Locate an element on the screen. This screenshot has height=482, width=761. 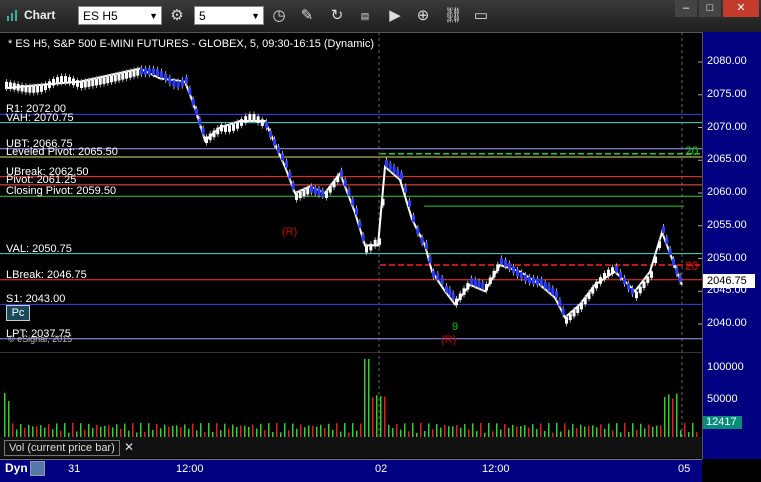
level-label: S1: 2043.00 is located at coordinates (36, 299).